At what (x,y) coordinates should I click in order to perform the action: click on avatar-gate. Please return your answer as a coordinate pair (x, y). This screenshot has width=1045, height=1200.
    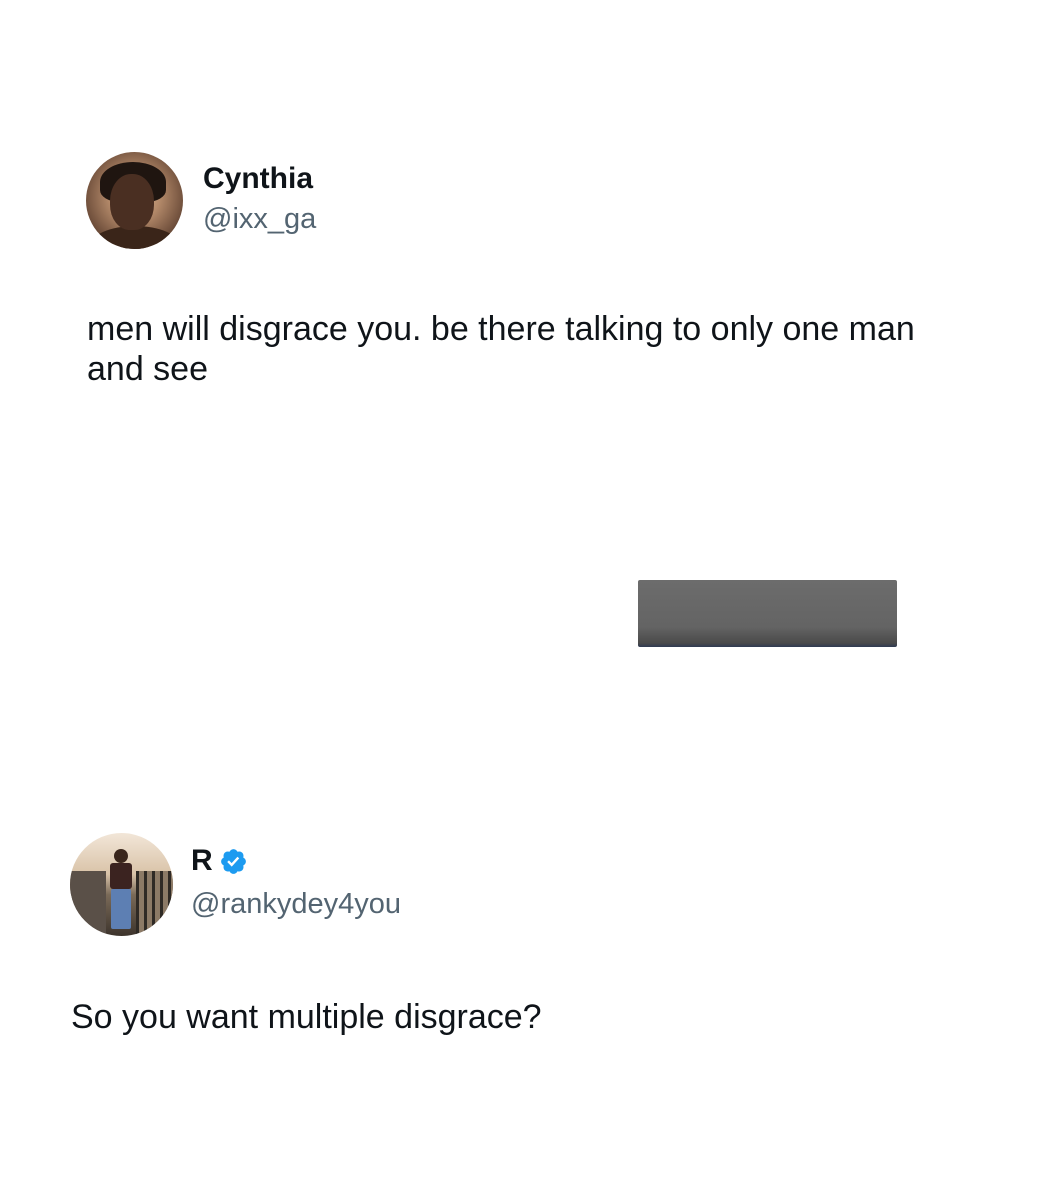
    Looking at the image, I should click on (154, 903).